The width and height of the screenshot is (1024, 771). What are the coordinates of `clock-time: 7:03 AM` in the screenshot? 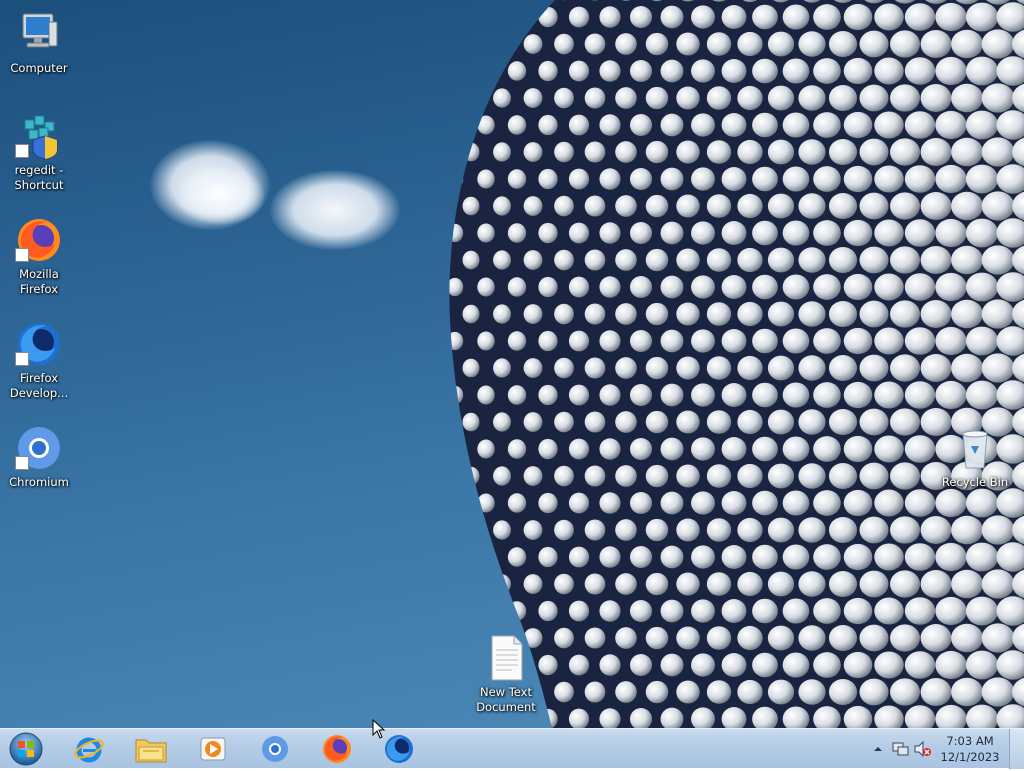 It's located at (970, 741).